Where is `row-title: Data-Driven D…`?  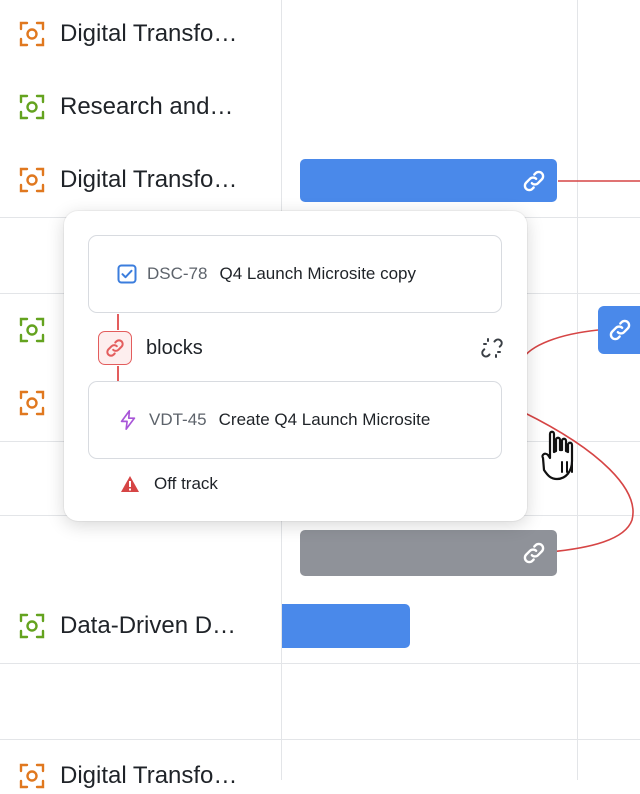 row-title: Data-Driven D… is located at coordinates (148, 625).